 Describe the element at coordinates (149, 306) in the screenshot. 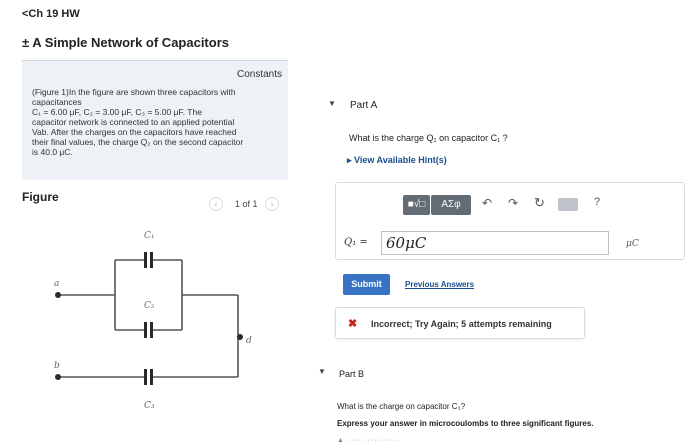

I see `label-c2: C₂` at that location.